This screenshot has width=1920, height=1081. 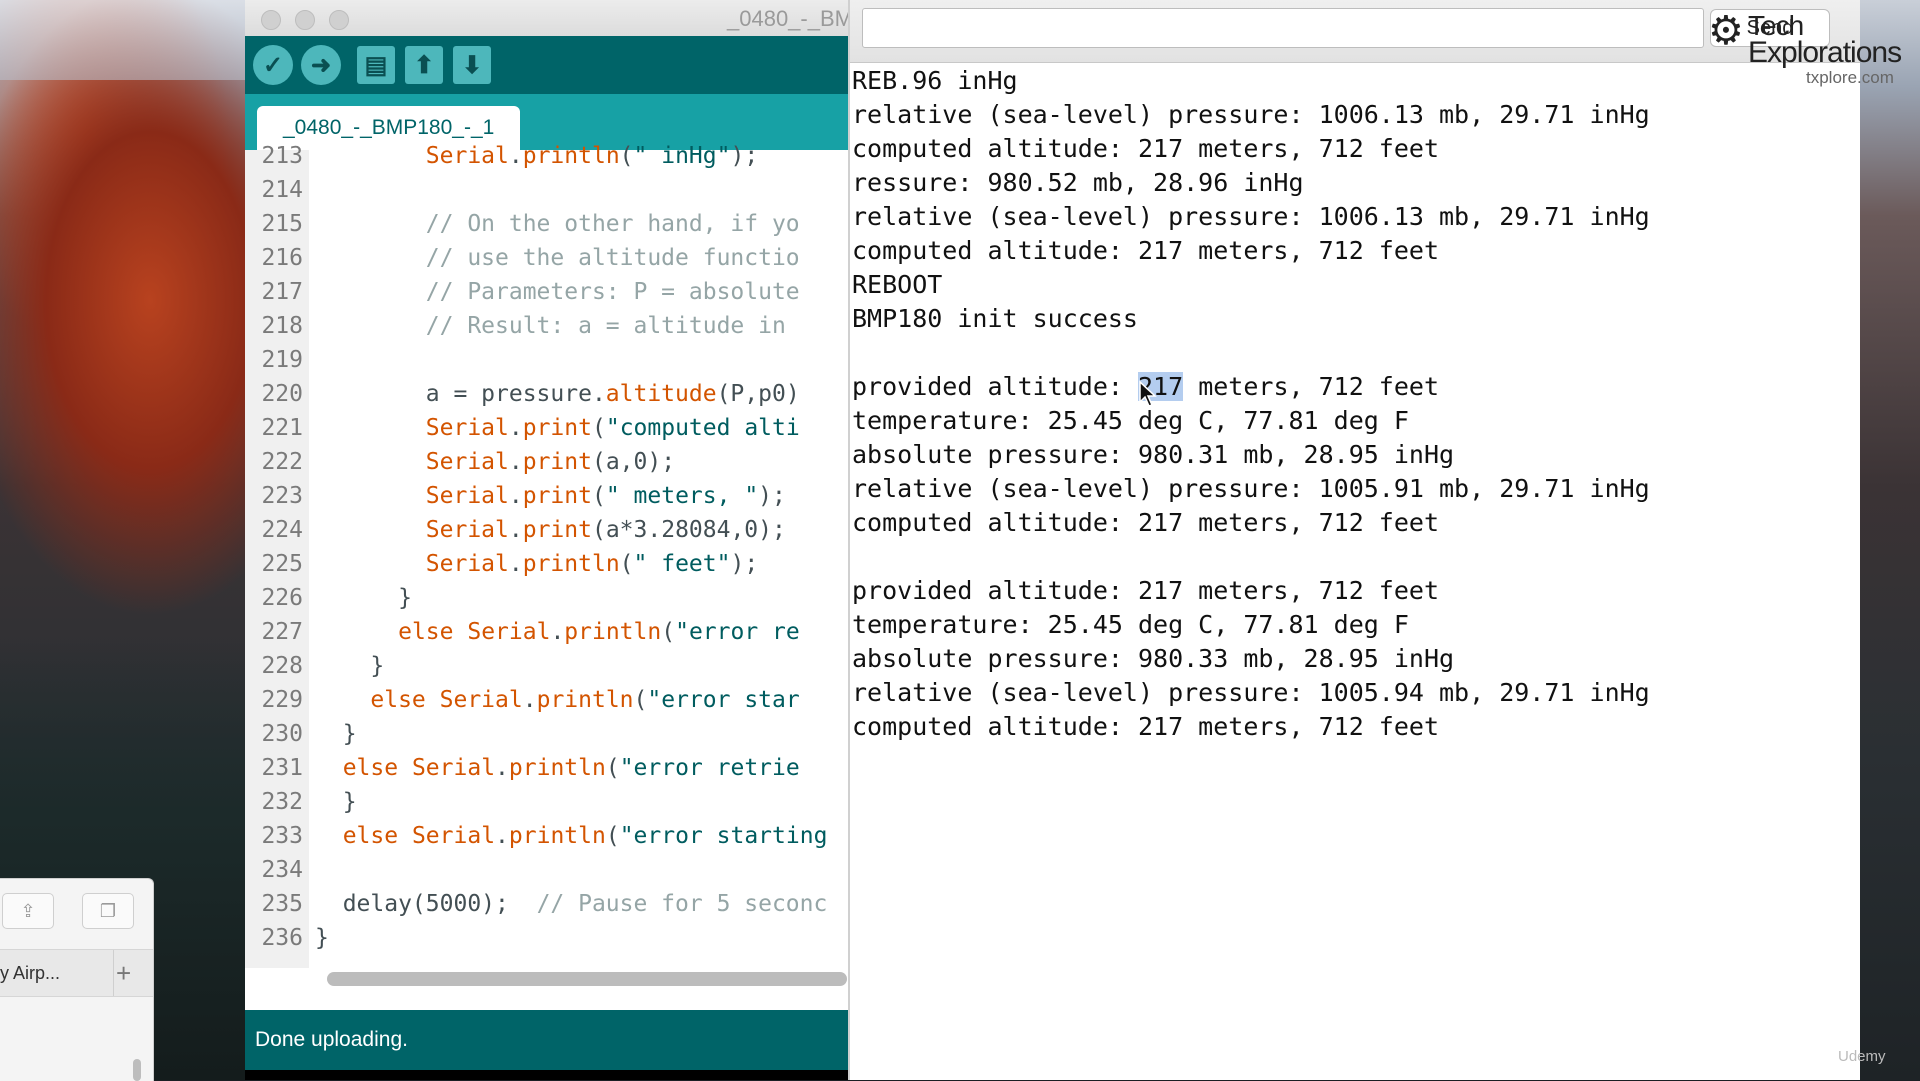 What do you see at coordinates (282, 700) in the screenshot?
I see `line-number: 229` at bounding box center [282, 700].